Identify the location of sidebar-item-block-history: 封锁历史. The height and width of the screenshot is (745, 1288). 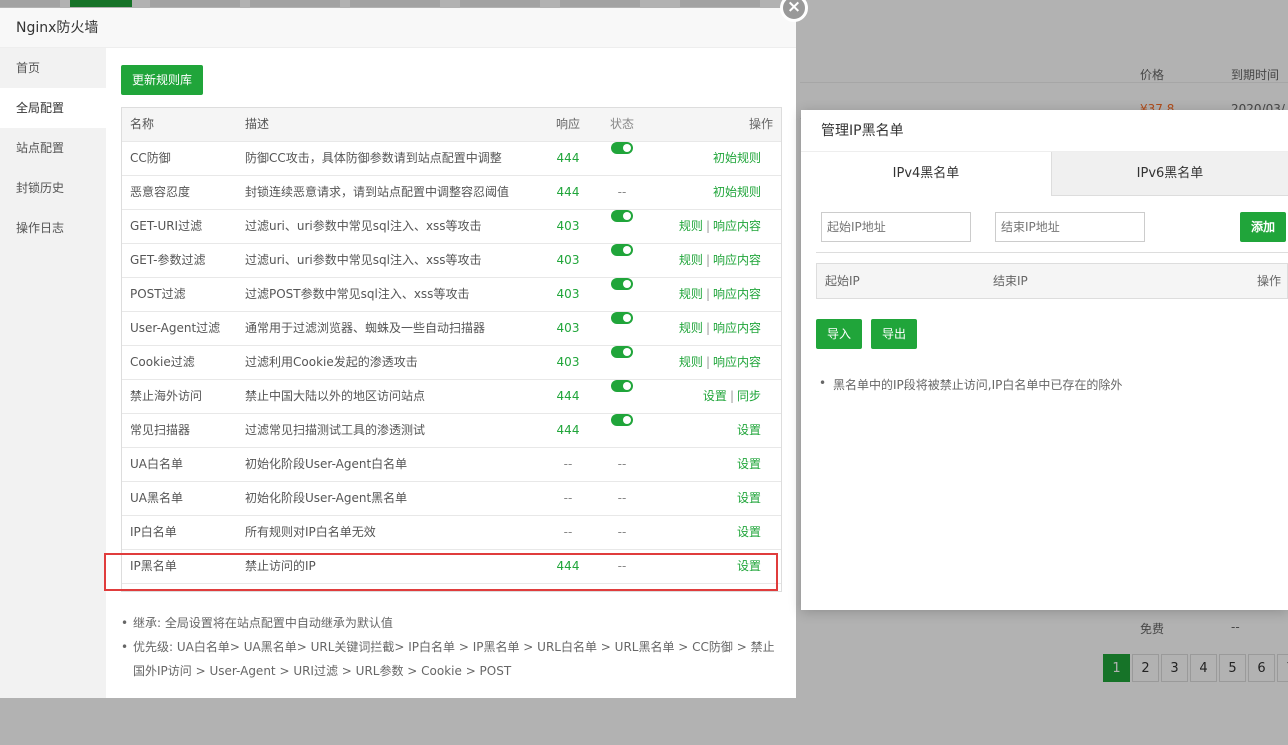
(53, 188).